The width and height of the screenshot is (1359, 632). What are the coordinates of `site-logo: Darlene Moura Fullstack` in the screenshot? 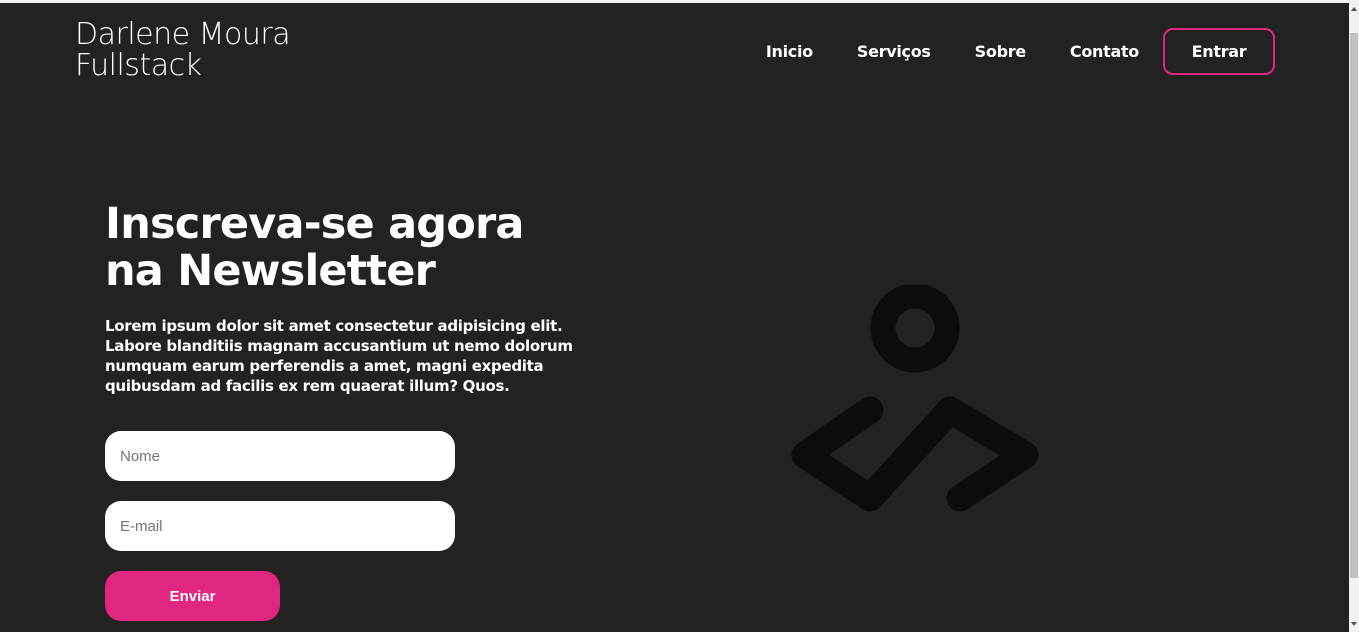 It's located at (183, 50).